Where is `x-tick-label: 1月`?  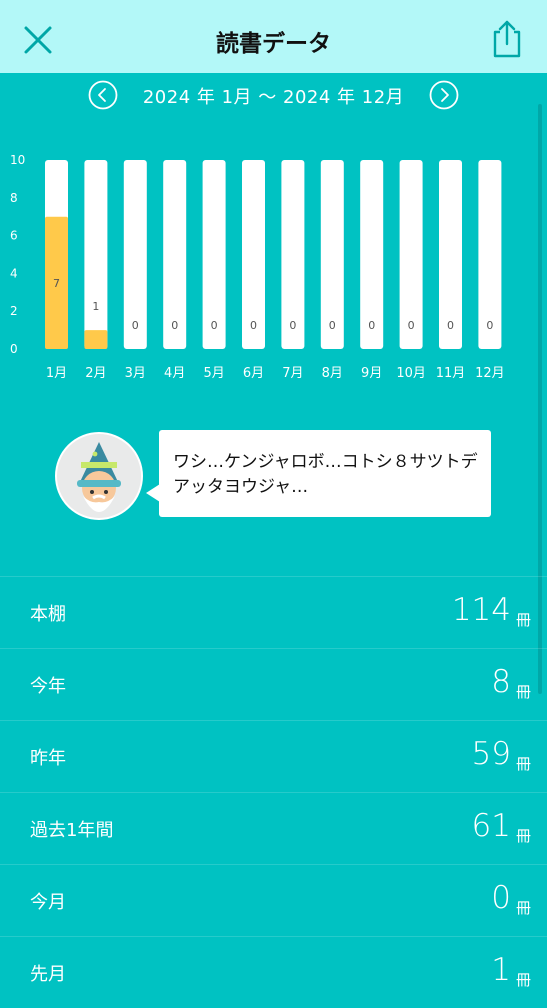
x-tick-label: 1月 is located at coordinates (56, 373).